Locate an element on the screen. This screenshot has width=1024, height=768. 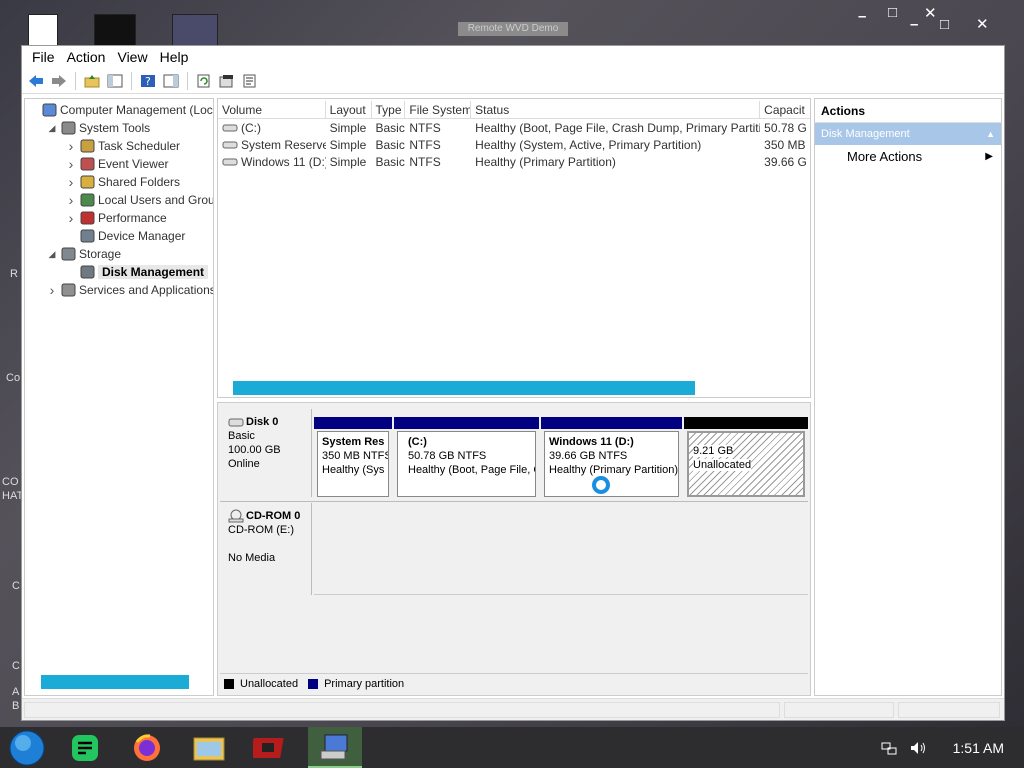
partition-details: 9.21 GB Unallocated is located at coordinates (746, 464).